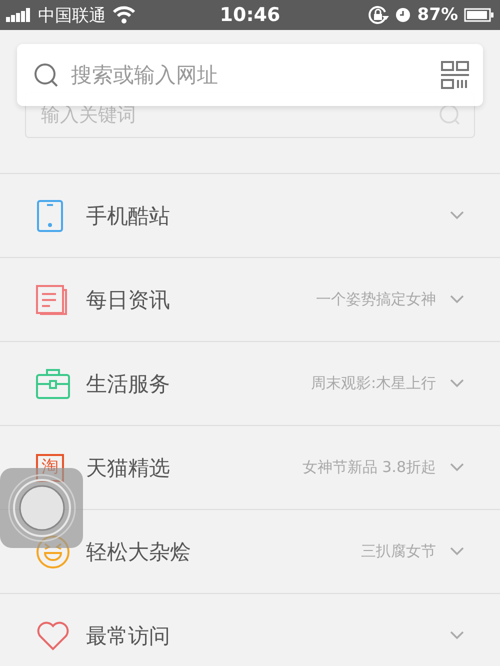  I want to click on category-subtitle: 一个姿势搞定女神, so click(376, 299).